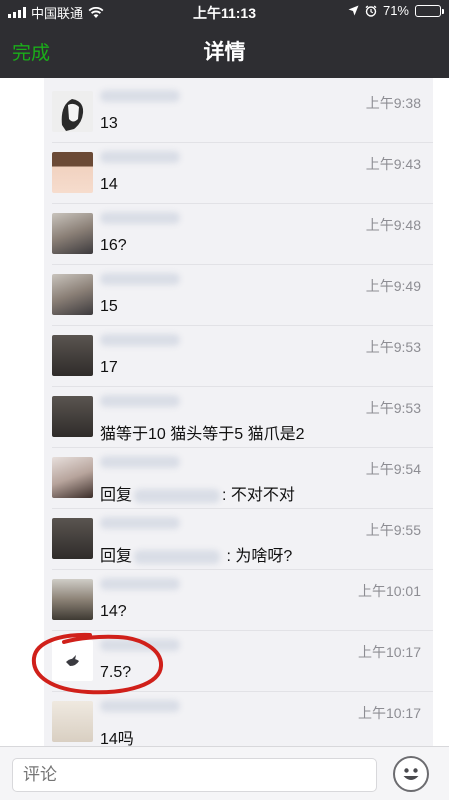 This screenshot has height=800, width=449. I want to click on comment-time: 上午9:38, so click(393, 103).